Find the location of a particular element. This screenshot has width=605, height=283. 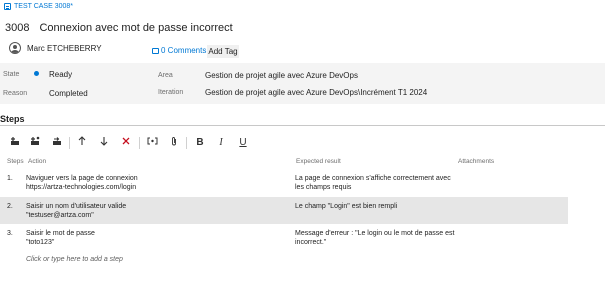

state-dot-icon is located at coordinates (36, 73).